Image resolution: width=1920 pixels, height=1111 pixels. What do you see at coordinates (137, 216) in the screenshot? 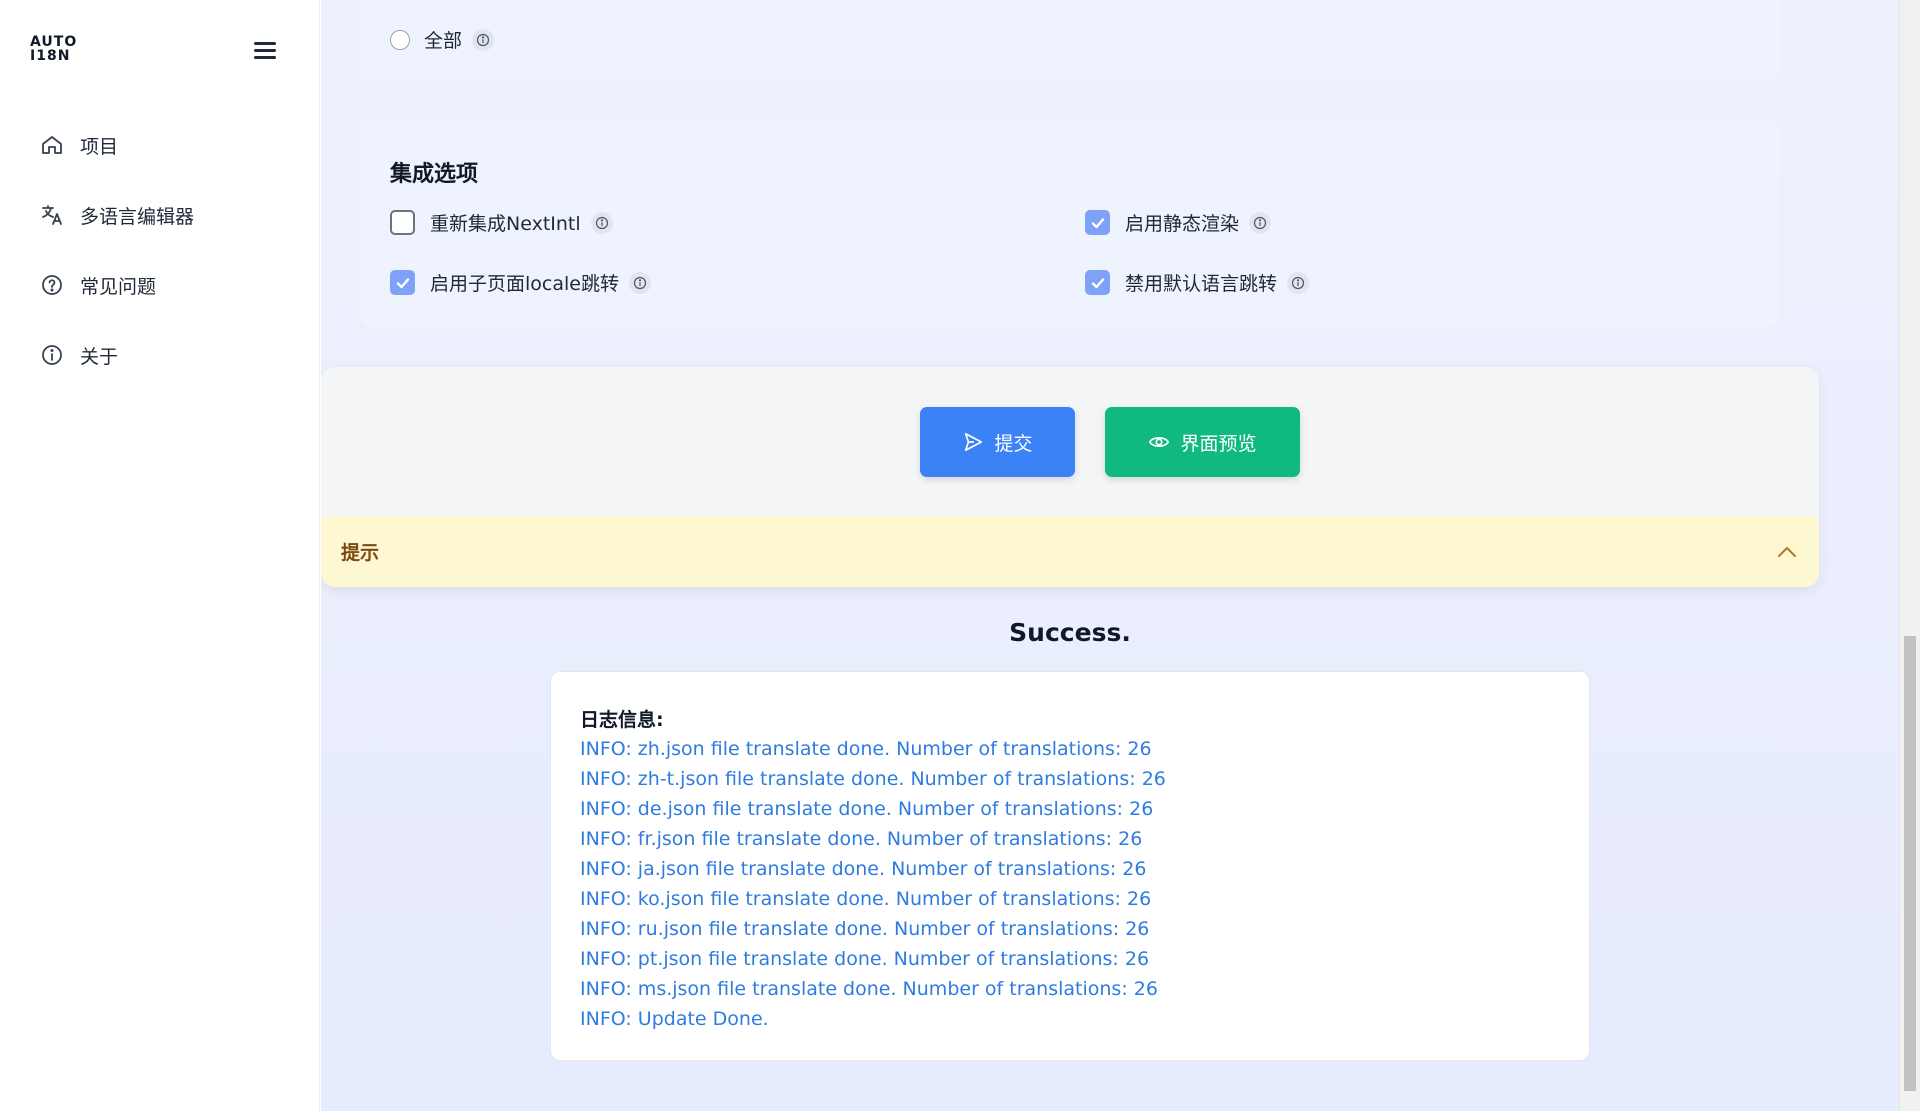
I see `sidebar-item-label: 多语言编辑器` at bounding box center [137, 216].